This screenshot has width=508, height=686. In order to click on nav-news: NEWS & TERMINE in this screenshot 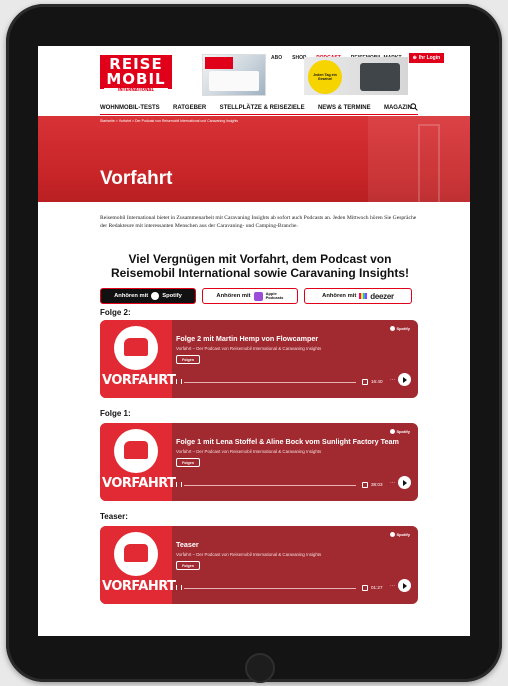, I will do `click(344, 108)`.